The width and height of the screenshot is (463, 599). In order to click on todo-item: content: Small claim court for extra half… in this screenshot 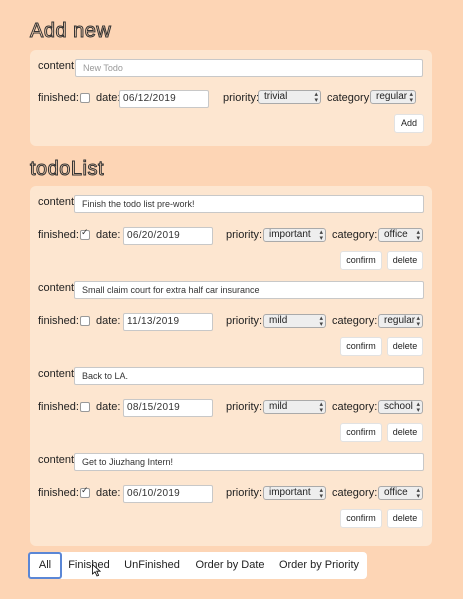, I will do `click(231, 320)`.